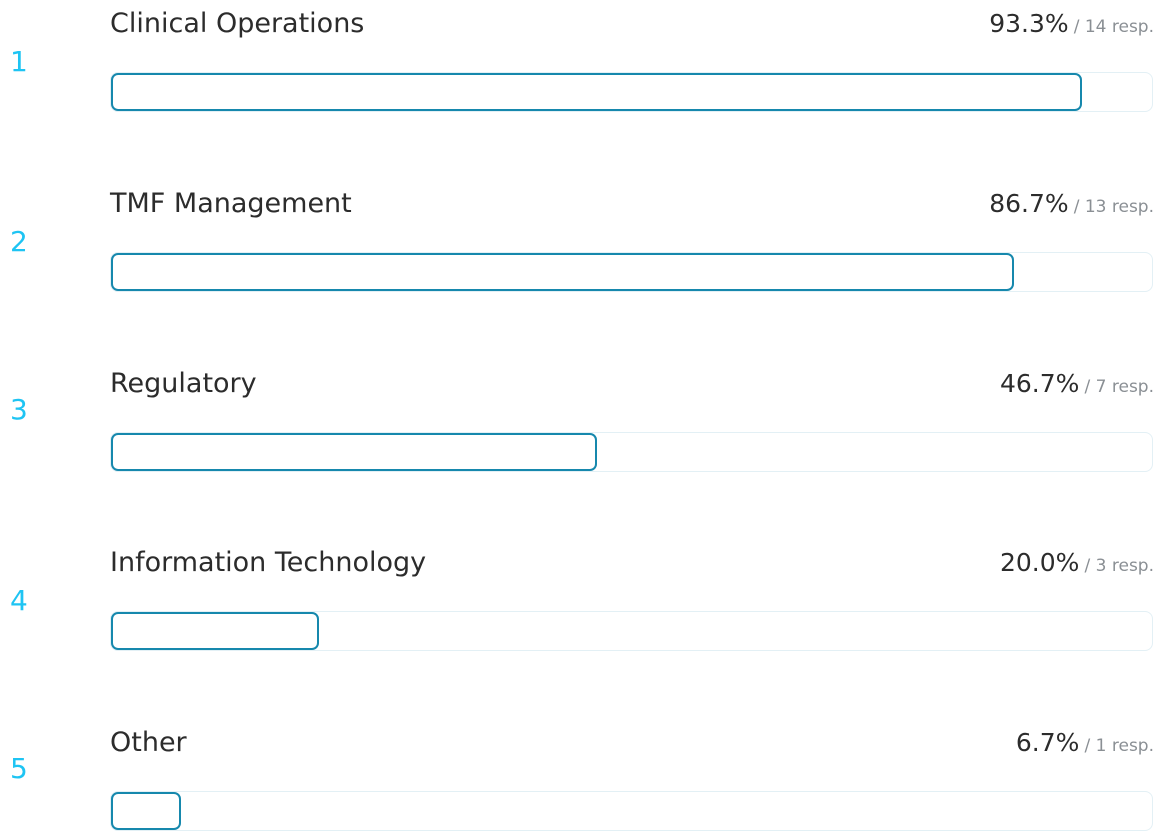 This screenshot has width=1164, height=837. Describe the element at coordinates (1119, 387) in the screenshot. I see `response-count-label: / 7 resp.` at that location.